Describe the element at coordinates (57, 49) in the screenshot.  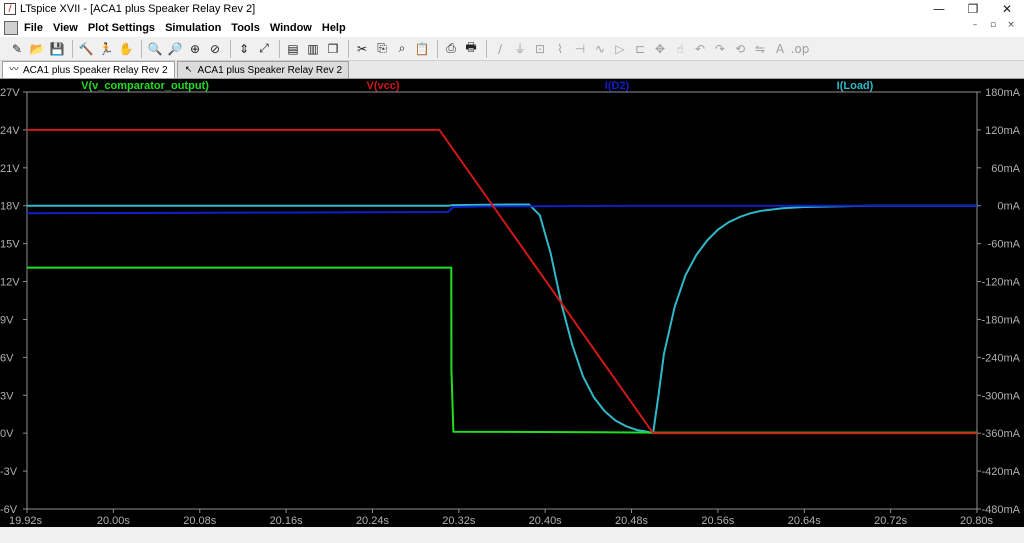
I see `save-icon: 💾` at that location.